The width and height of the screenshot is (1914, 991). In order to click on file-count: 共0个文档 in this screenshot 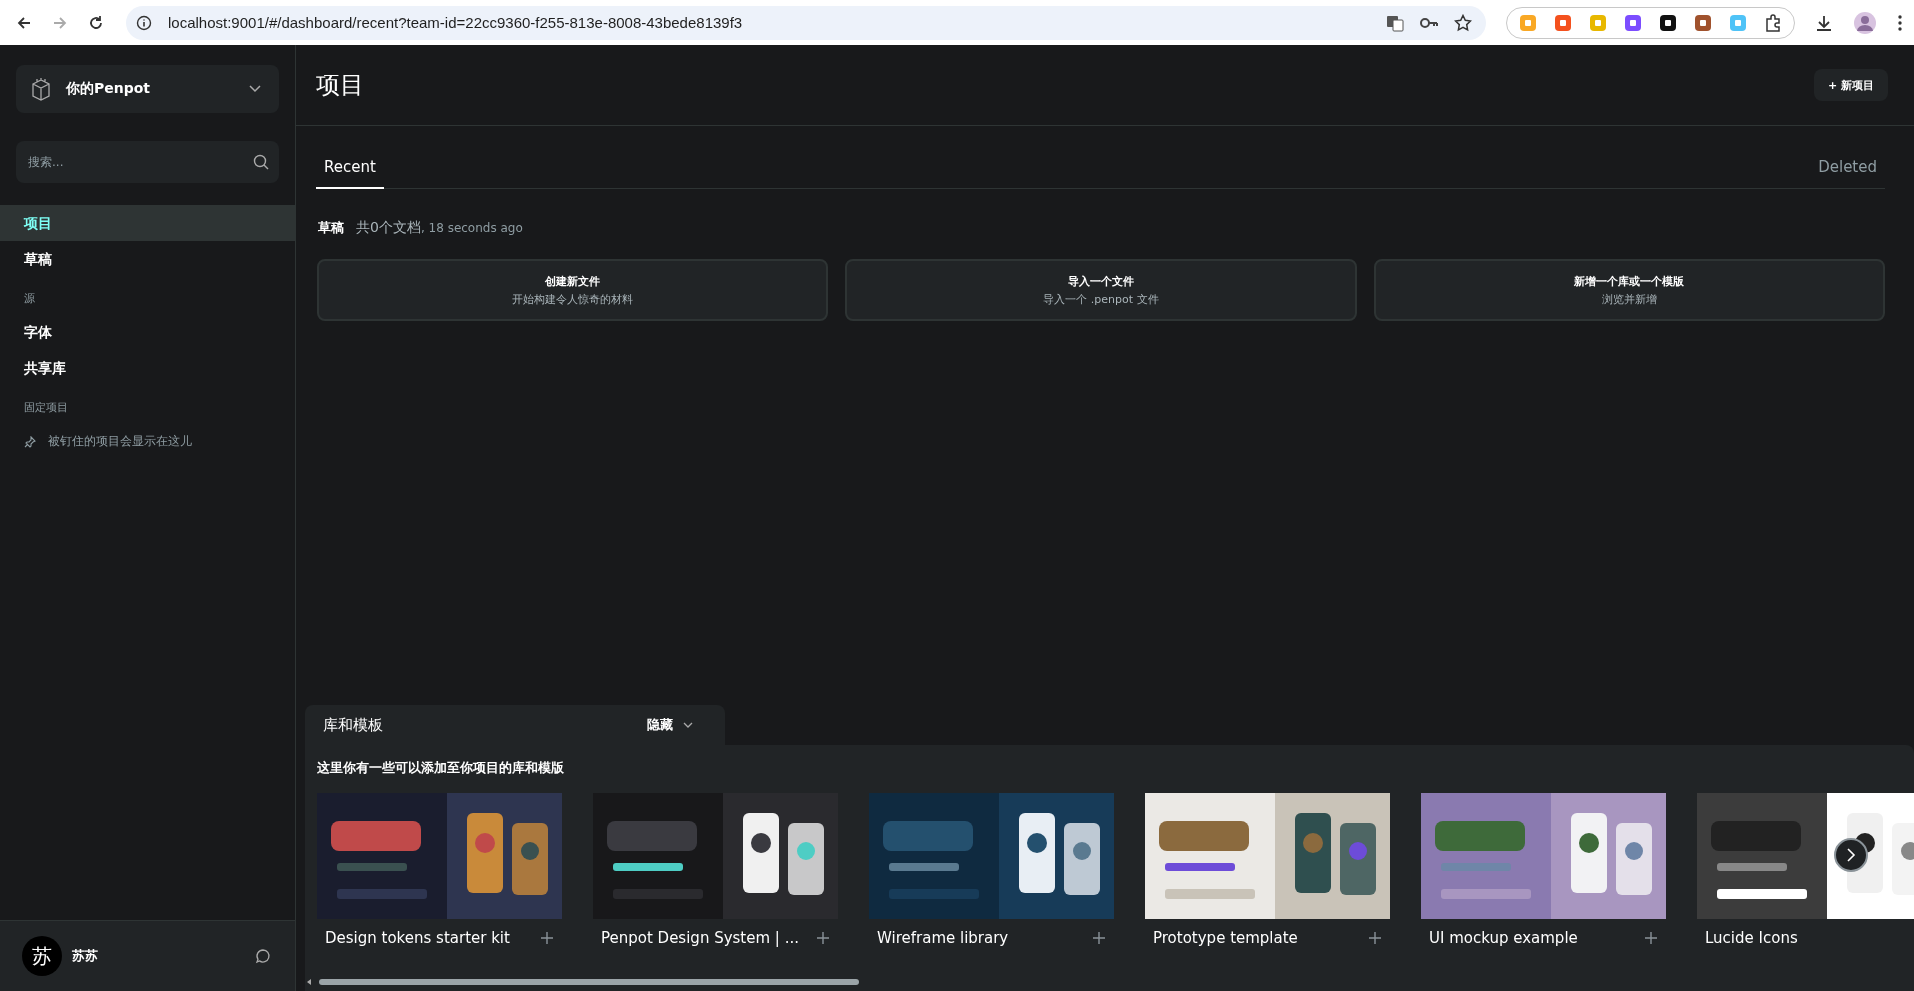, I will do `click(388, 227)`.